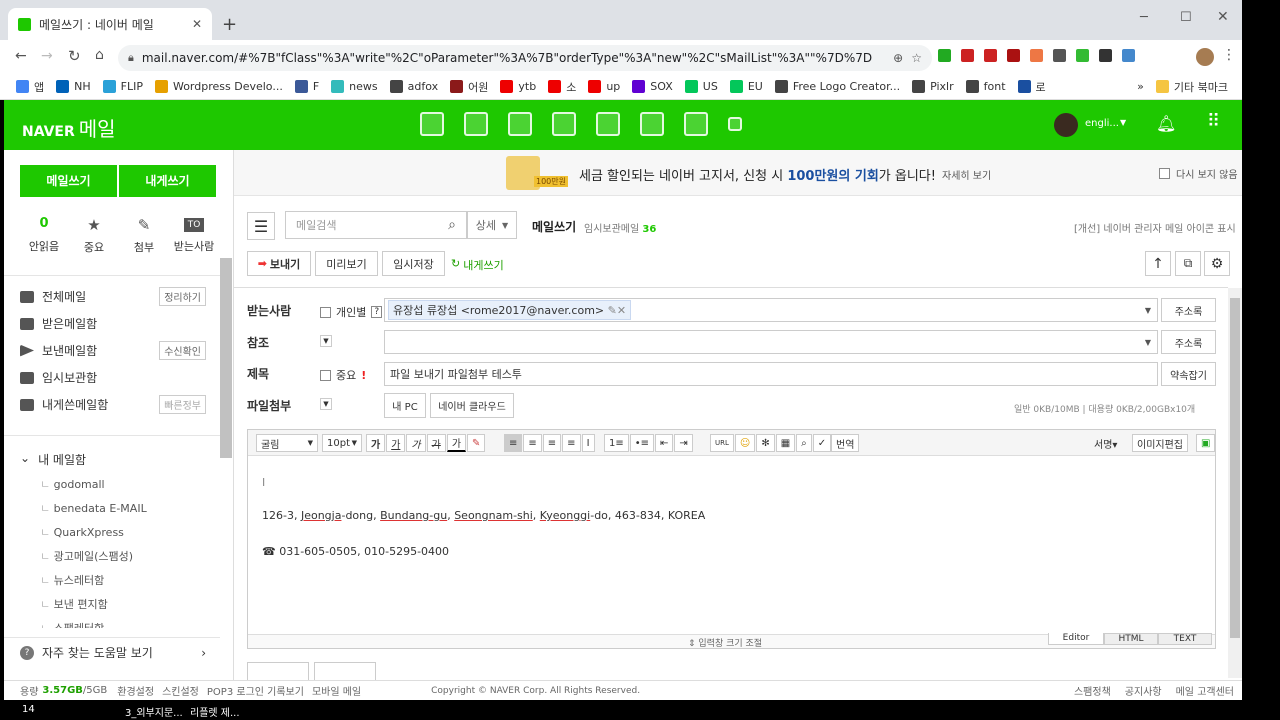 This screenshot has width=1280, height=720. I want to click on subject-input: 파일 보내기 파일첨부 테스투, so click(771, 374).